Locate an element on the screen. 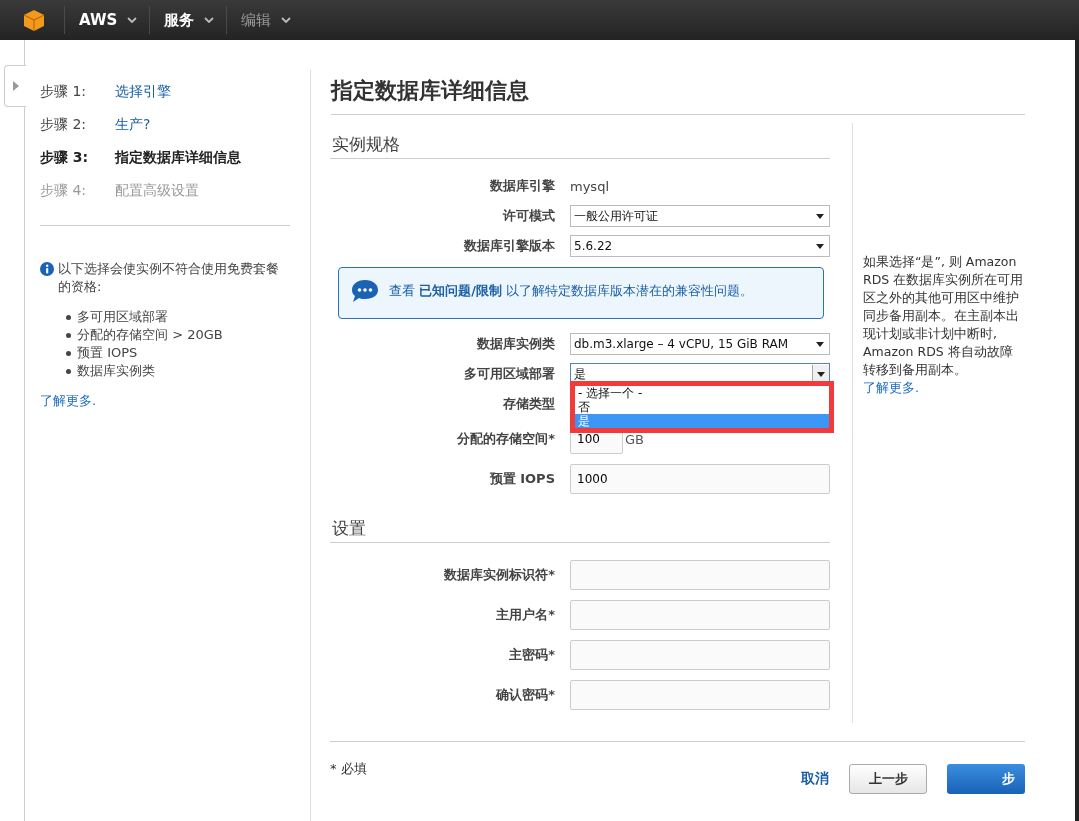  section-heading: 实例规格 is located at coordinates (580, 146).